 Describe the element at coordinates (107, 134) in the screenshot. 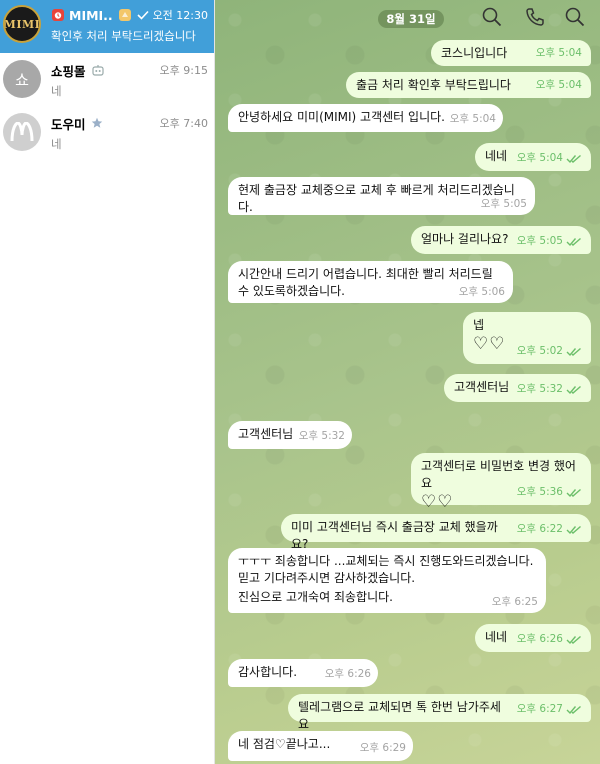

I see `chat-item-helper: 도우미 오후 7:40 네` at that location.